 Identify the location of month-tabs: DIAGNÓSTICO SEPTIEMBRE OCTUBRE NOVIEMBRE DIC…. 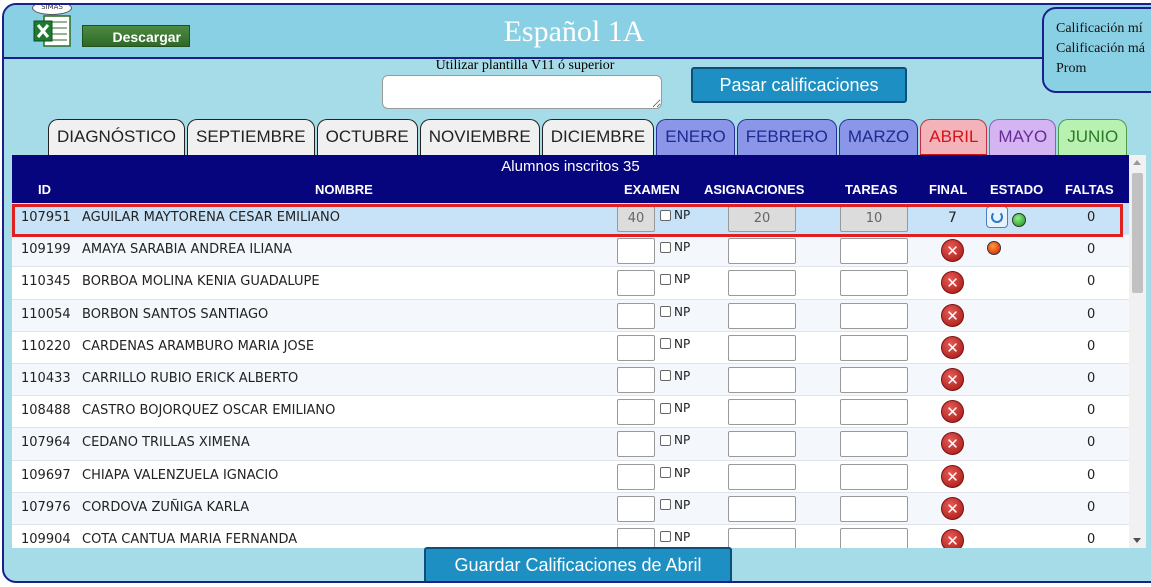
(588, 138).